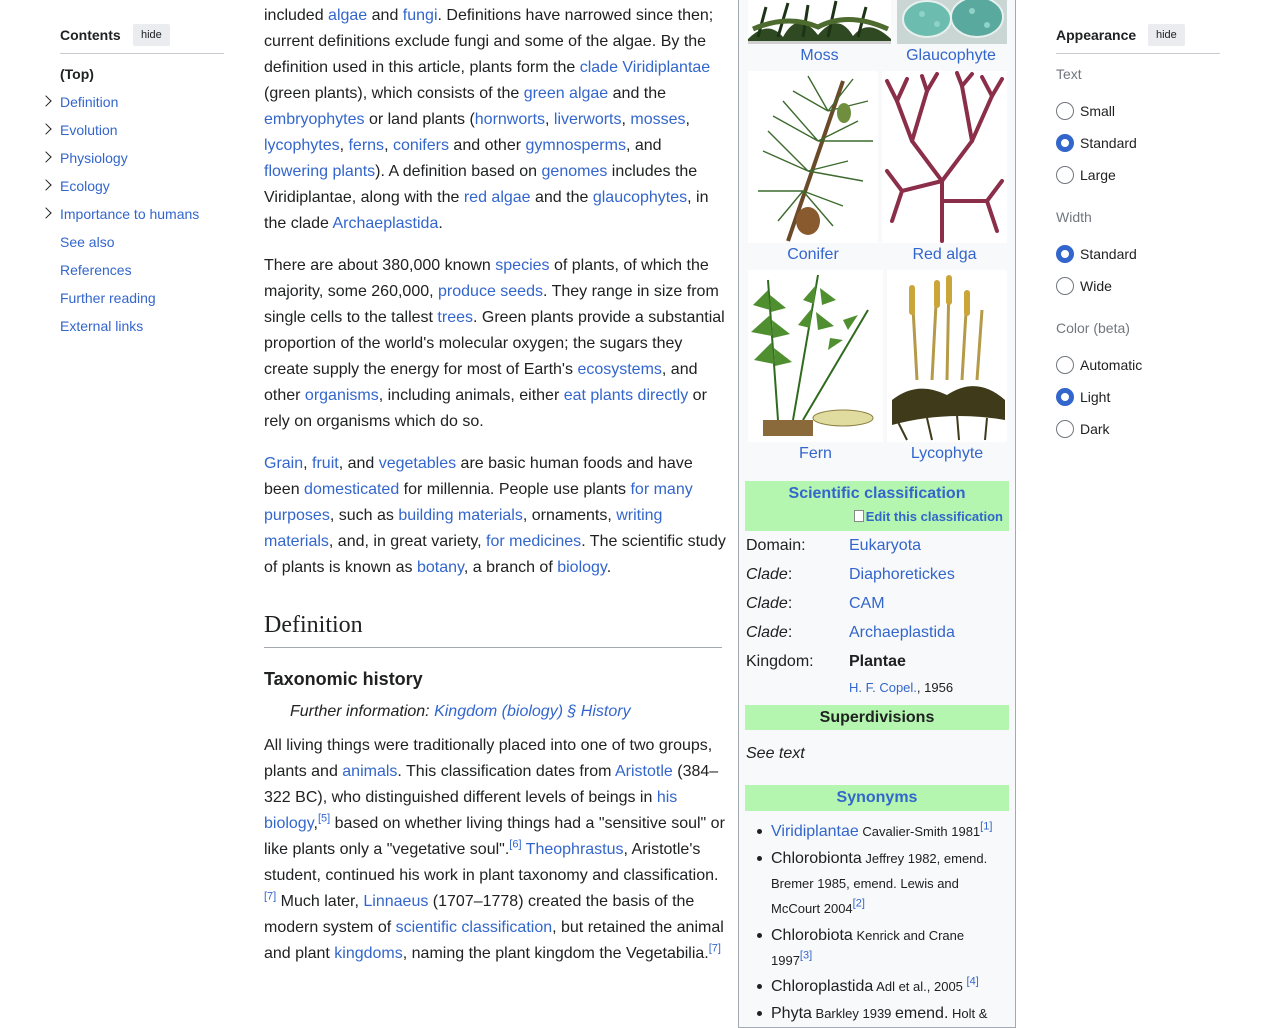 The width and height of the screenshot is (1280, 1028). Describe the element at coordinates (319, 171) in the screenshot. I see `link-flowering-plants: flowering plants` at that location.